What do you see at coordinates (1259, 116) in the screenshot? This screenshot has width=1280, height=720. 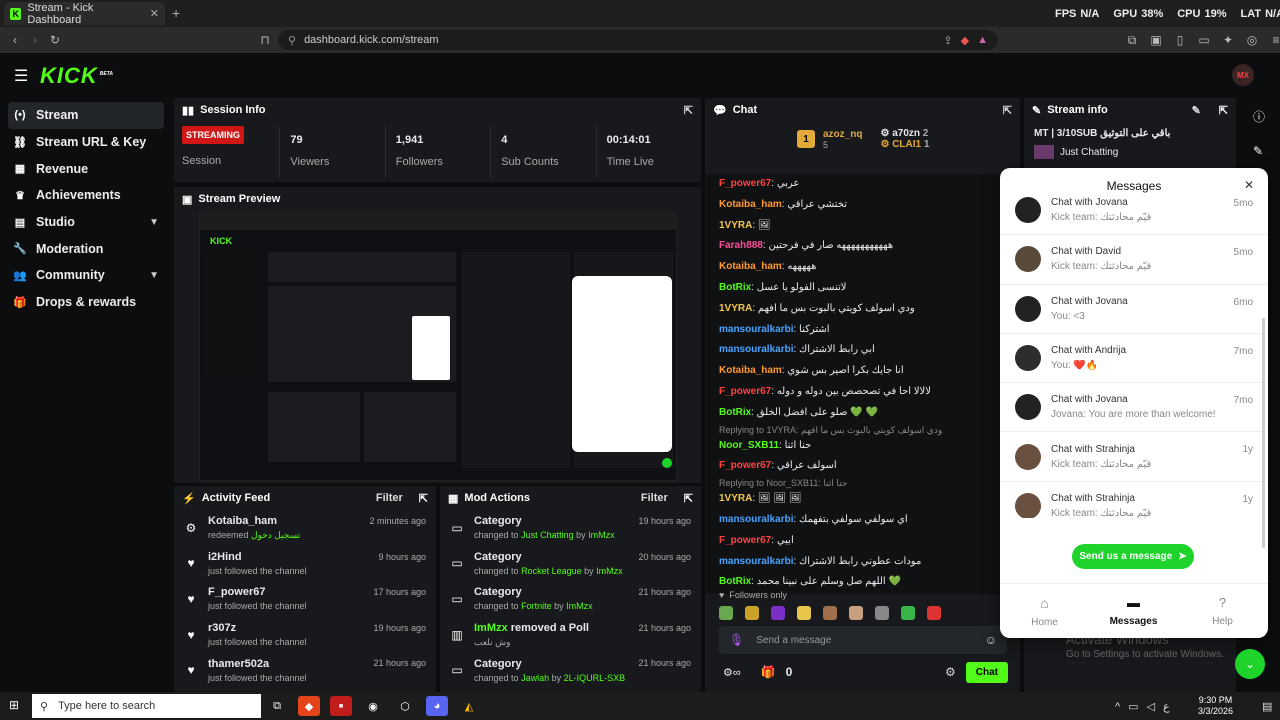 I see `info-icon: ⓘ` at bounding box center [1259, 116].